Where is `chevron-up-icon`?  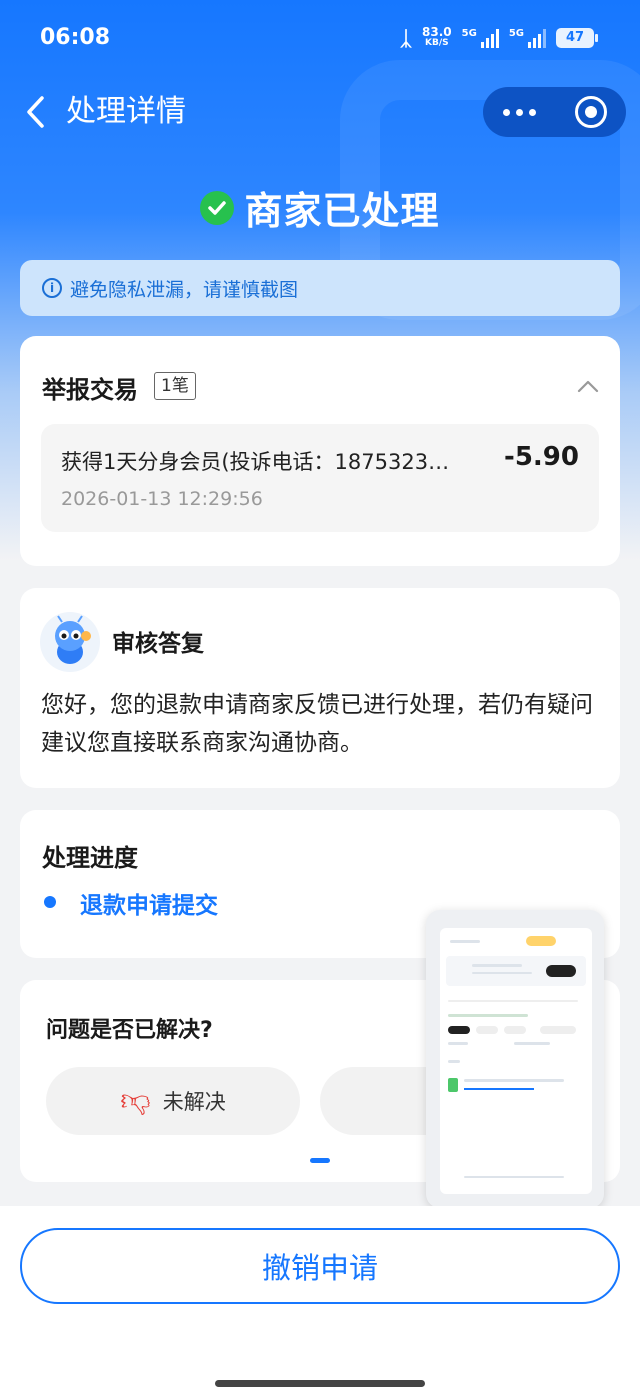 chevron-up-icon is located at coordinates (588, 386).